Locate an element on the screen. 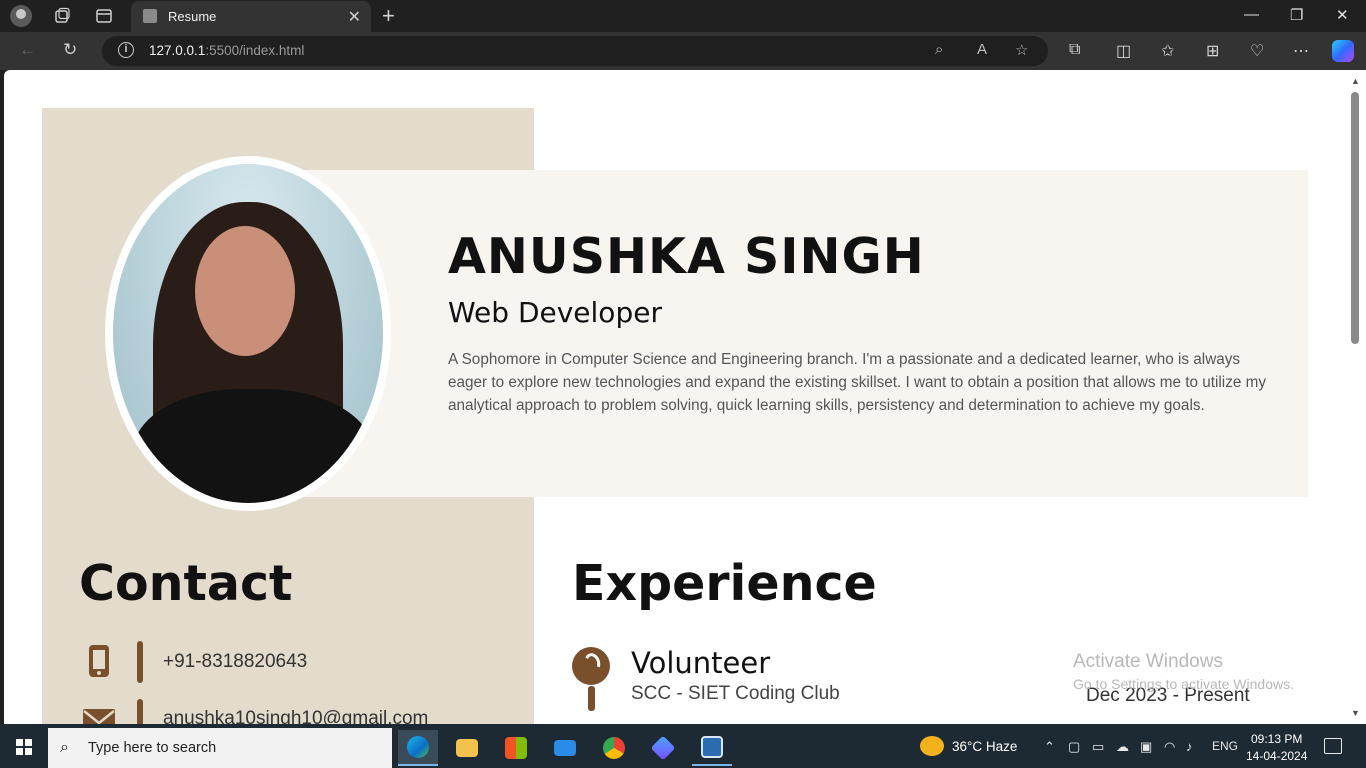 The height and width of the screenshot is (768, 1366). taskbar-chrome-icon is located at coordinates (614, 748).